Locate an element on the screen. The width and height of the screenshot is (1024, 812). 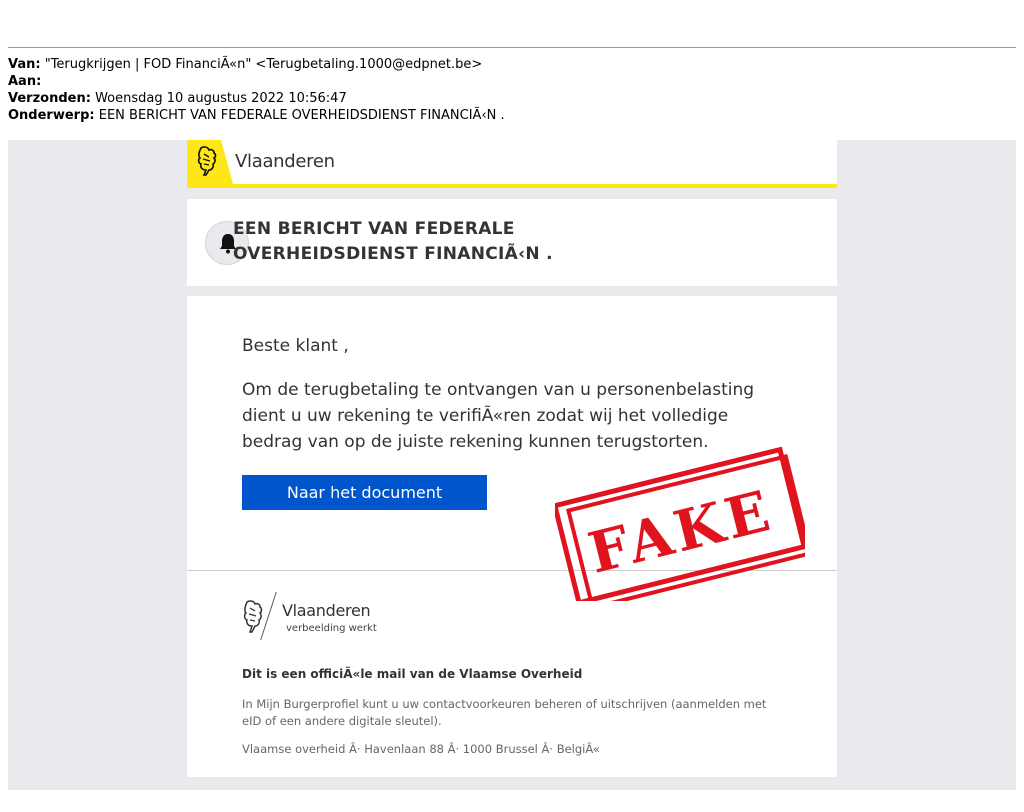
notice-title-line-2: OVERHEIDSDIENST FINANCIÃ‹N . is located at coordinates (393, 254).